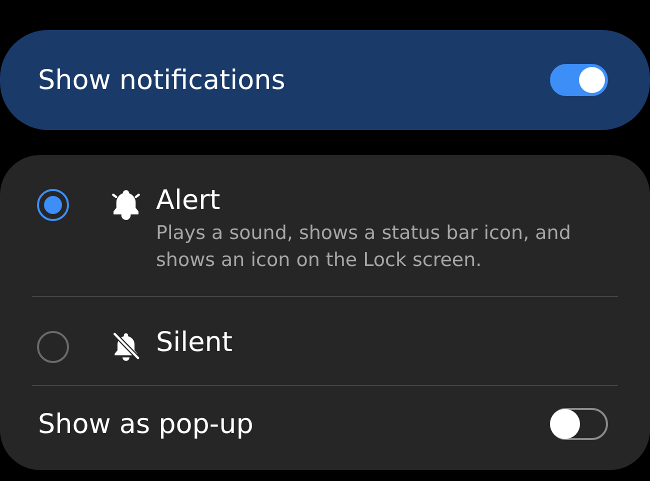 The height and width of the screenshot is (481, 650). I want to click on show-notifications-label: Show notifications, so click(162, 80).